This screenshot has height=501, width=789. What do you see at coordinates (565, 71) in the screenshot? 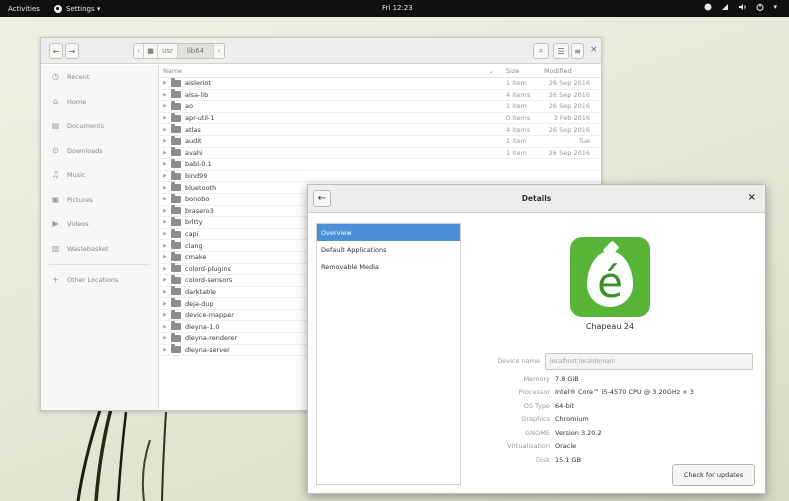
I see `column-header-modified: Modified` at bounding box center [565, 71].